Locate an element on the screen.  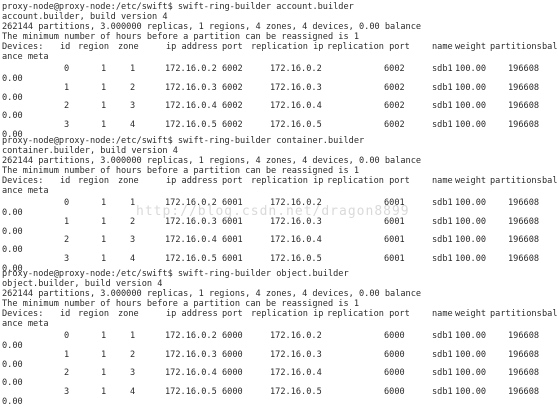
device-balance: 0.00 is located at coordinates (12, 402).